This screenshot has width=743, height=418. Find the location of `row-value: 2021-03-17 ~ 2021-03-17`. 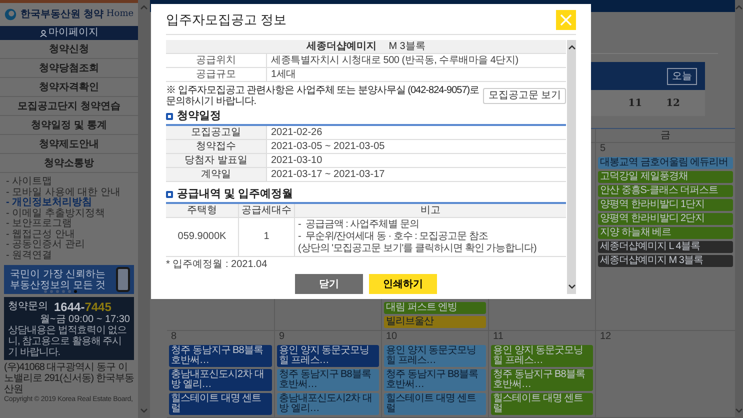

row-value: 2021-03-17 ~ 2021-03-17 is located at coordinates (327, 175).